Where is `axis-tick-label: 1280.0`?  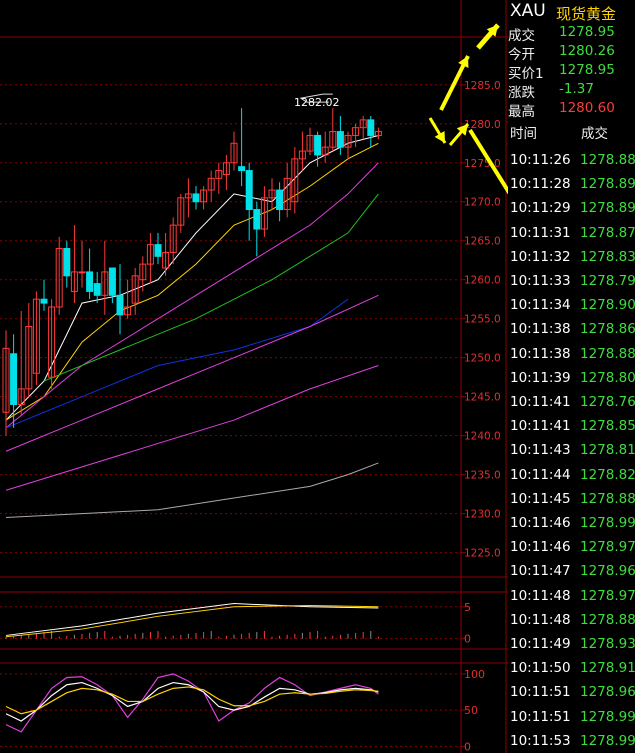 axis-tick-label: 1280.0 is located at coordinates (482, 125).